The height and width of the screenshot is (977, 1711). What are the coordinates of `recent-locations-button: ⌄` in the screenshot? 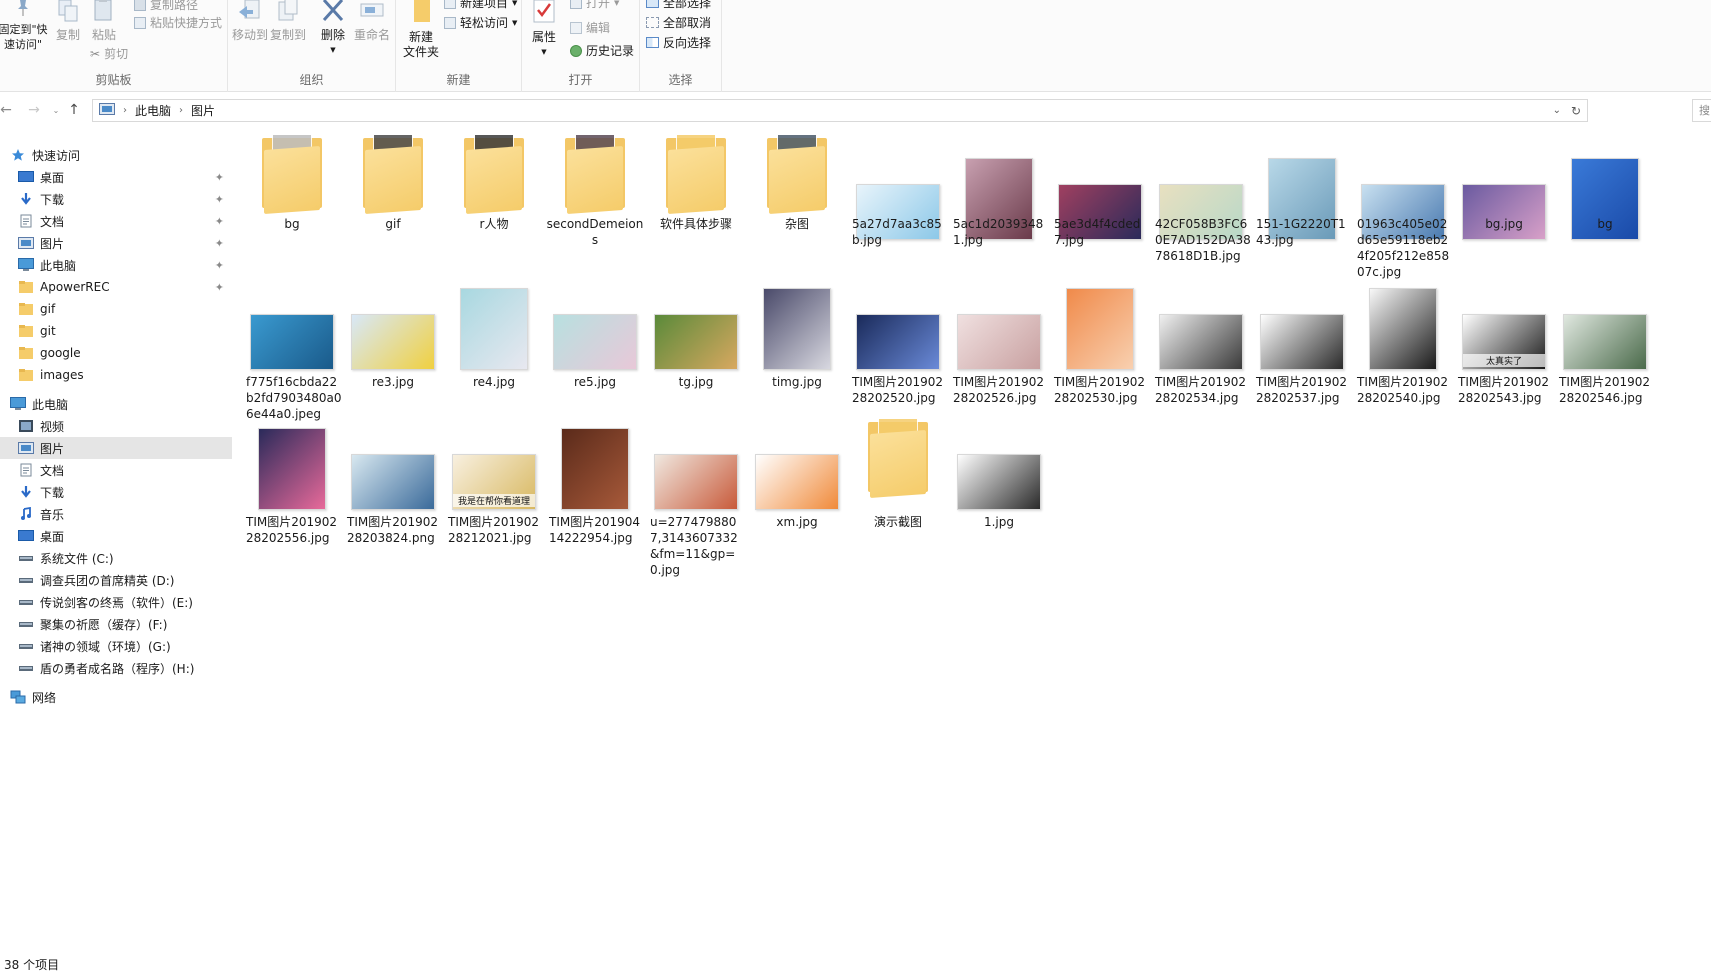 It's located at (56, 110).